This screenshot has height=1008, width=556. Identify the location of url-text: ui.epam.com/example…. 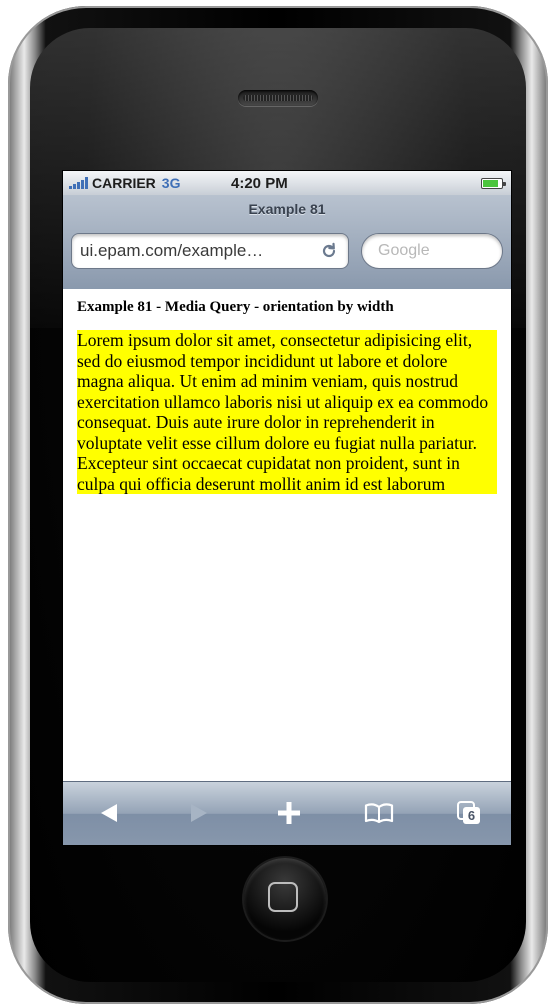
(199, 251).